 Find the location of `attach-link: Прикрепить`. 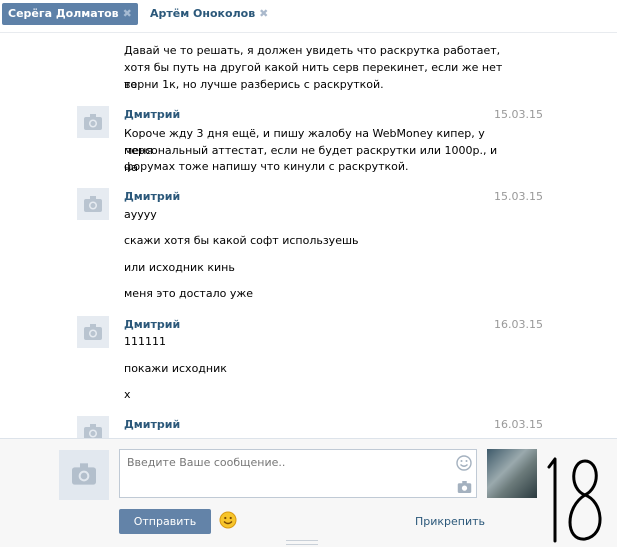

attach-link: Прикрепить is located at coordinates (450, 521).